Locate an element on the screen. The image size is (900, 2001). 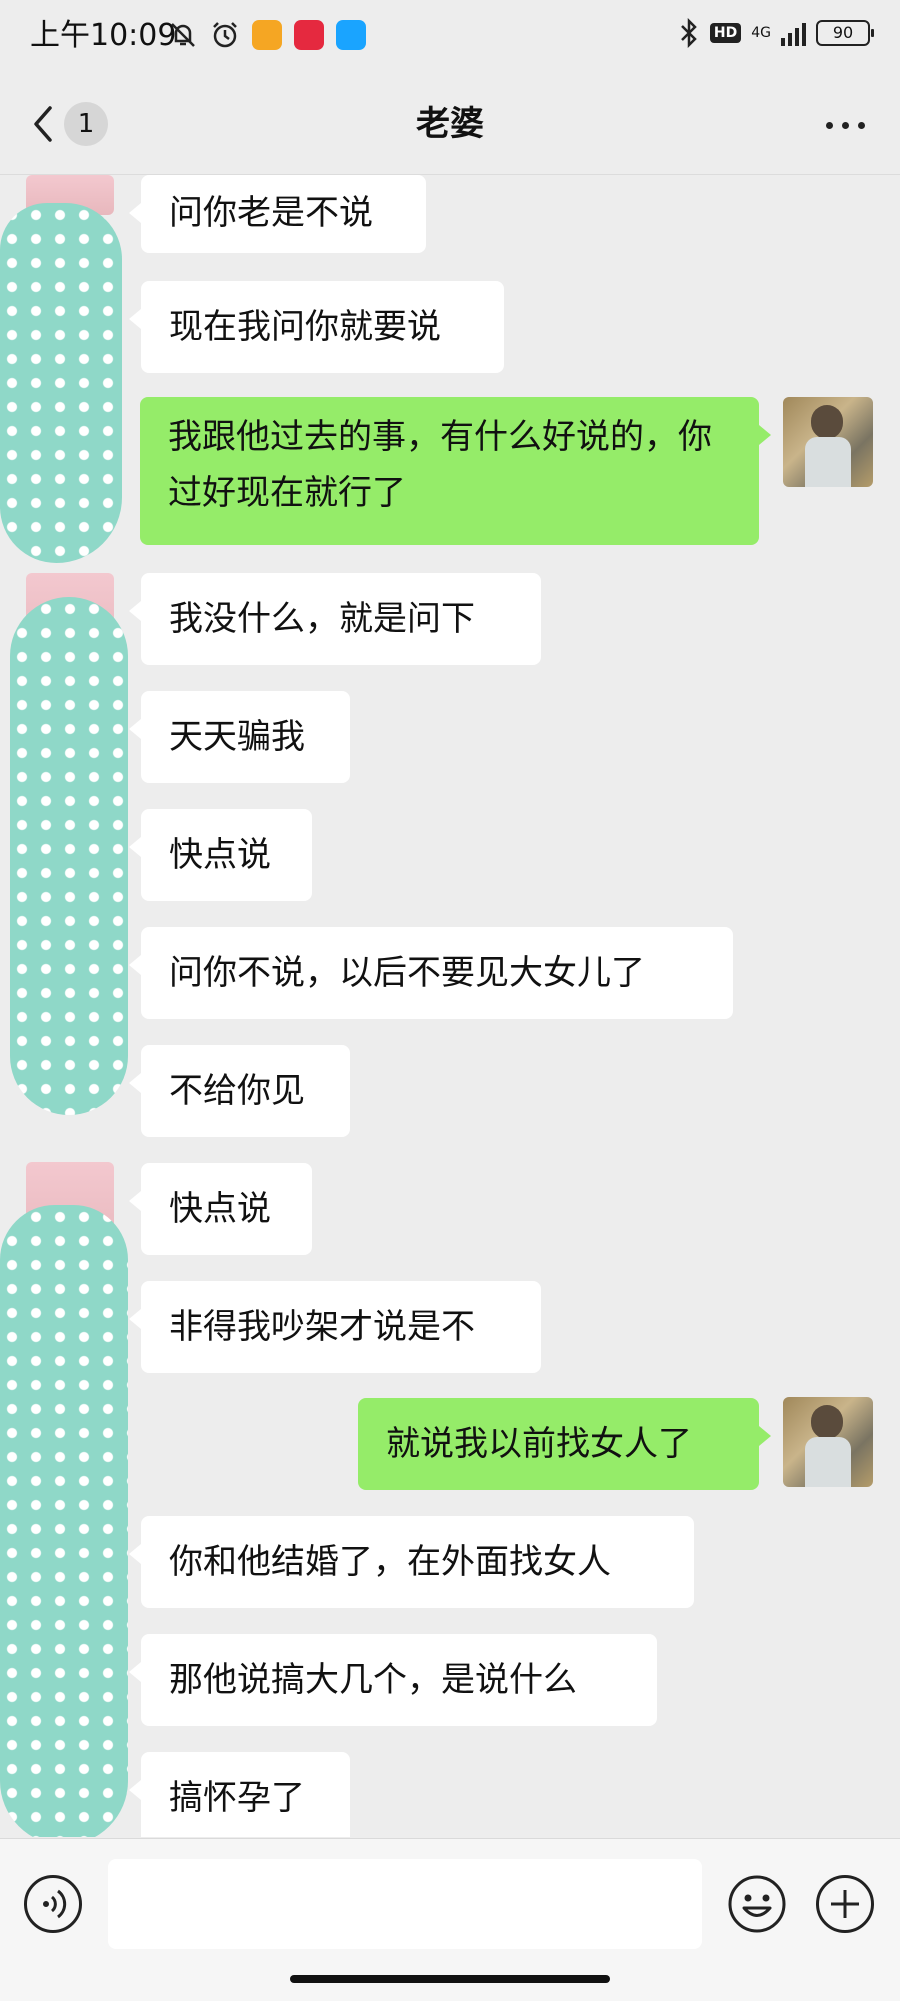
home-indicator is located at coordinates (450, 1979).